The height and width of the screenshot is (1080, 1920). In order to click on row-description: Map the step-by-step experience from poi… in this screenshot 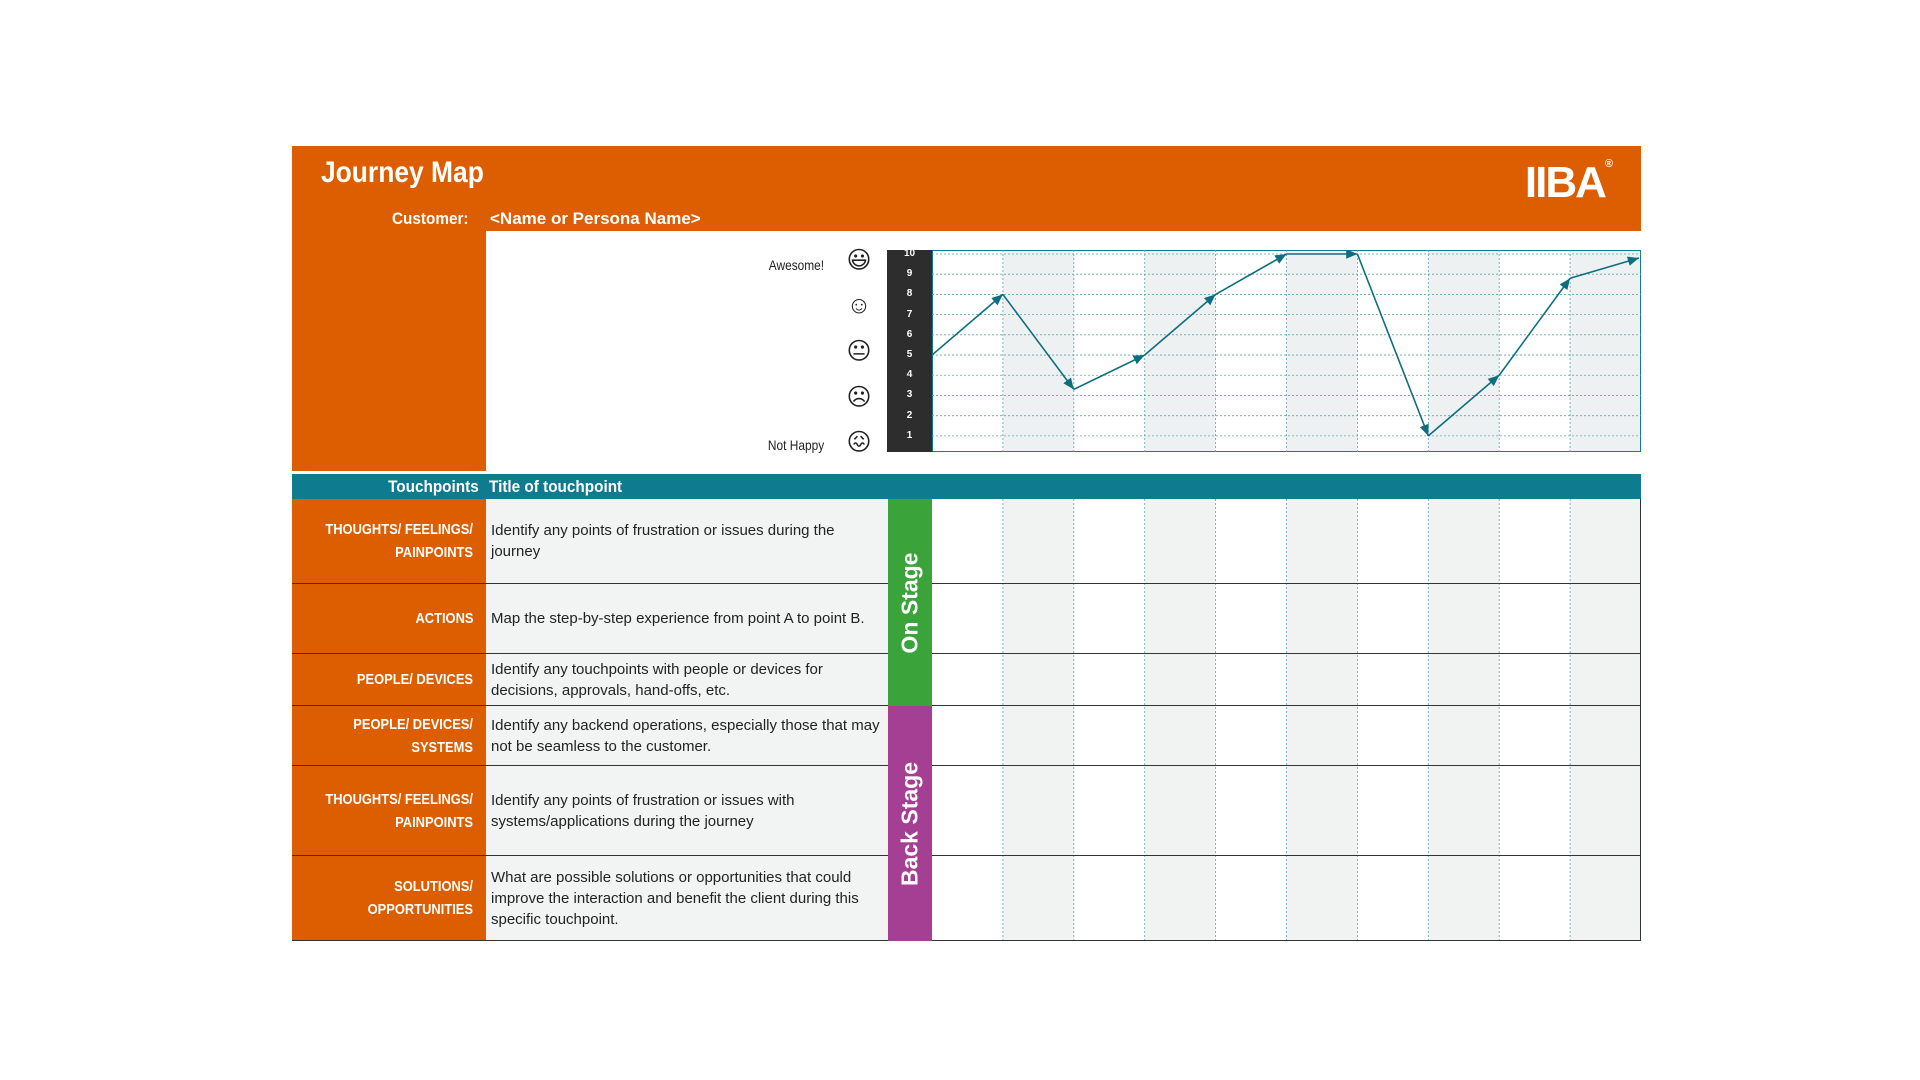, I will do `click(687, 619)`.